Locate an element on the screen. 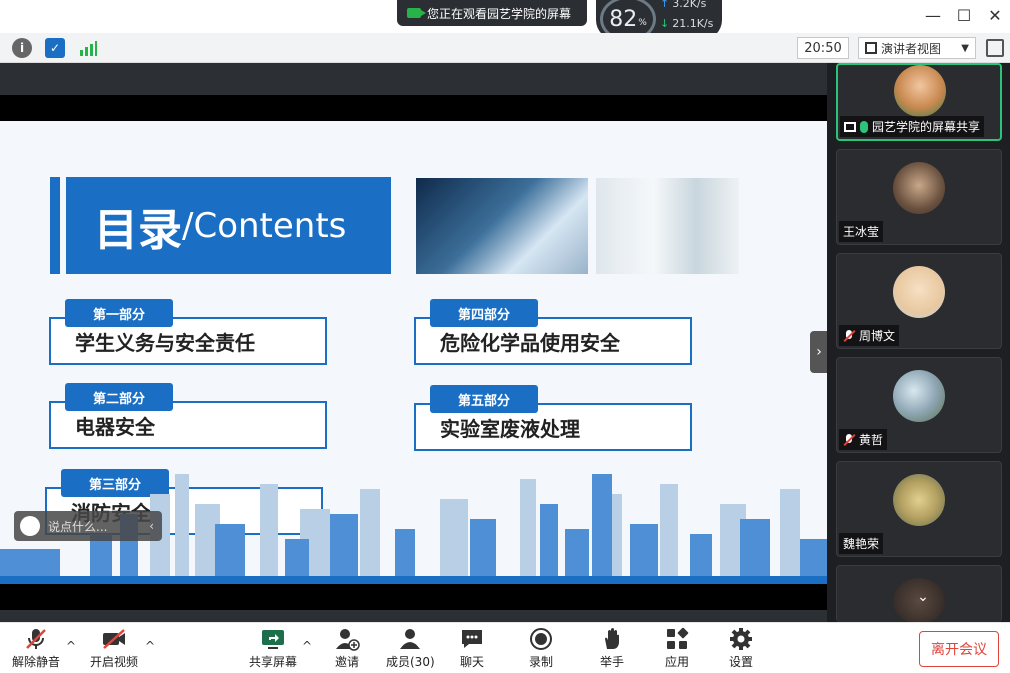 The height and width of the screenshot is (673, 1010). section-5-label: 第五部分 is located at coordinates (484, 399).